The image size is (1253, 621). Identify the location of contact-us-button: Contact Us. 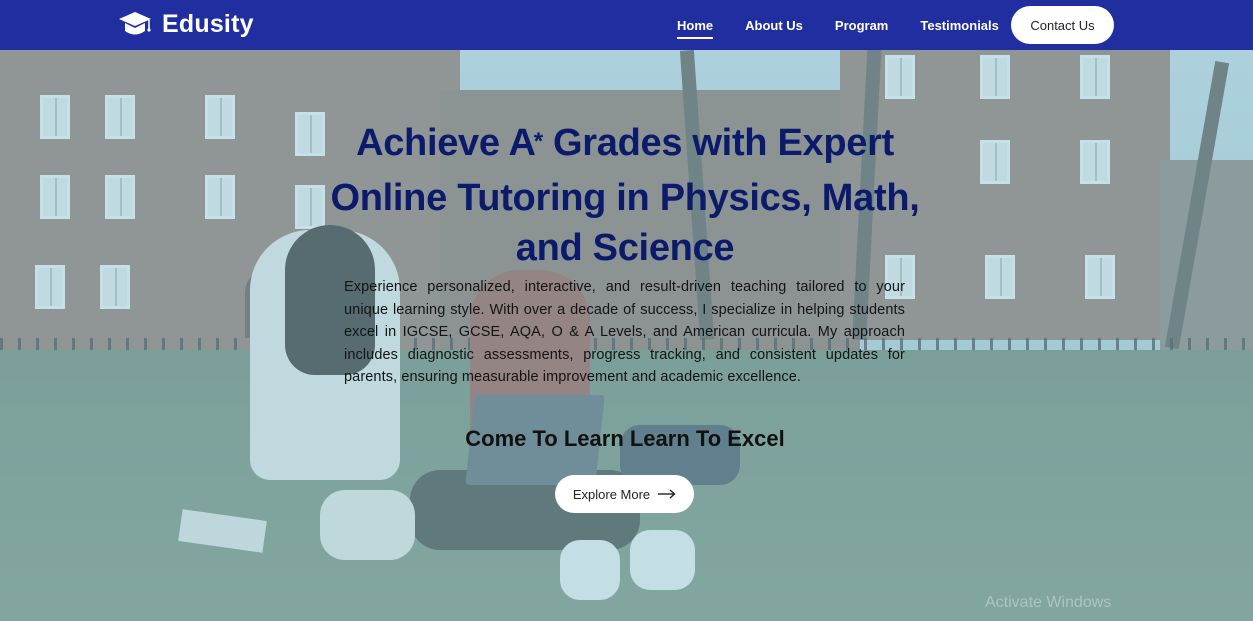
(1062, 25).